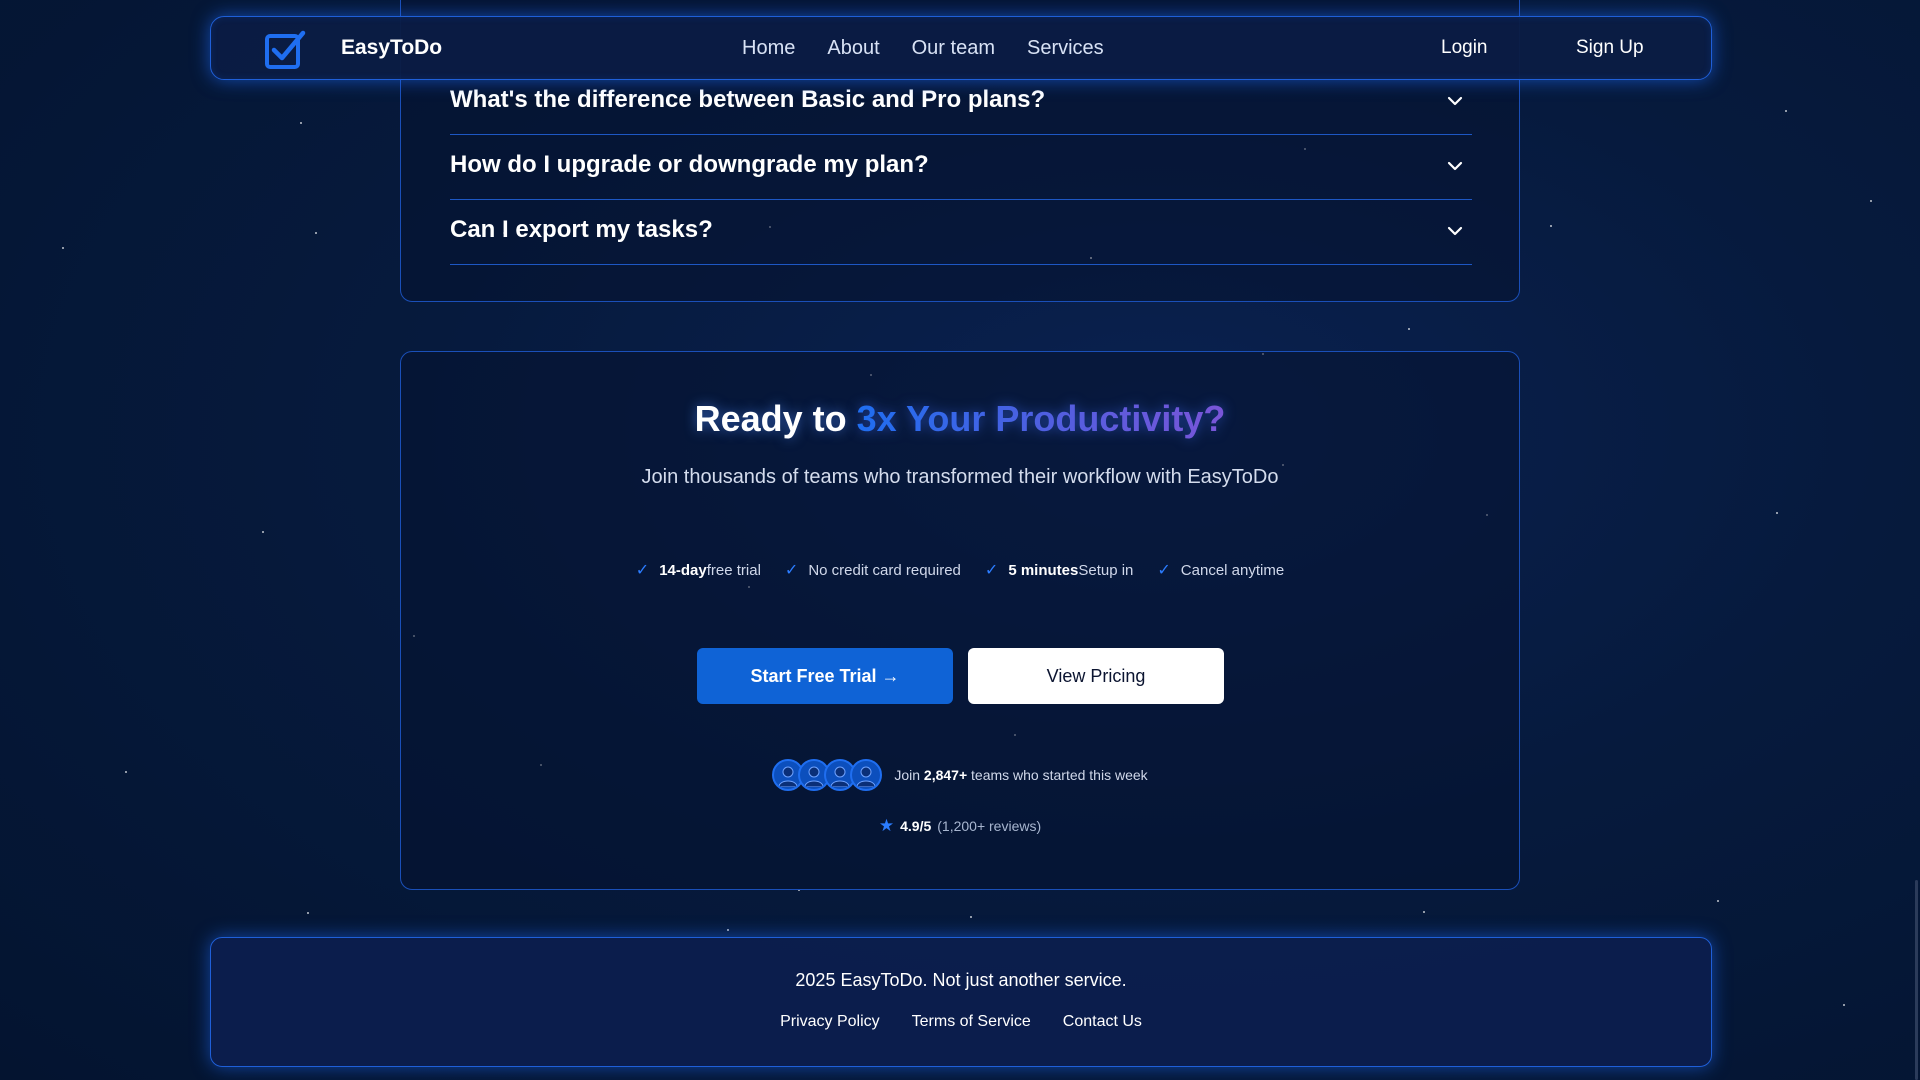  Describe the element at coordinates (953, 48) in the screenshot. I see `nav-link-our-team: Our team` at that location.